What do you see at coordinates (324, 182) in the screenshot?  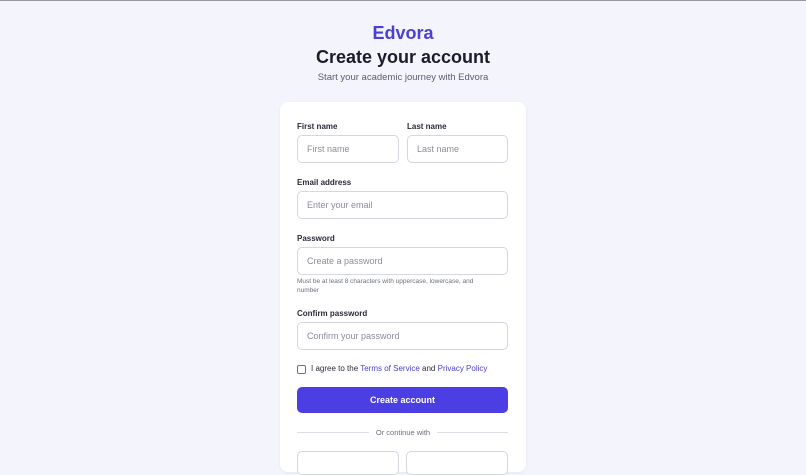 I see `email-label: Email address` at bounding box center [324, 182].